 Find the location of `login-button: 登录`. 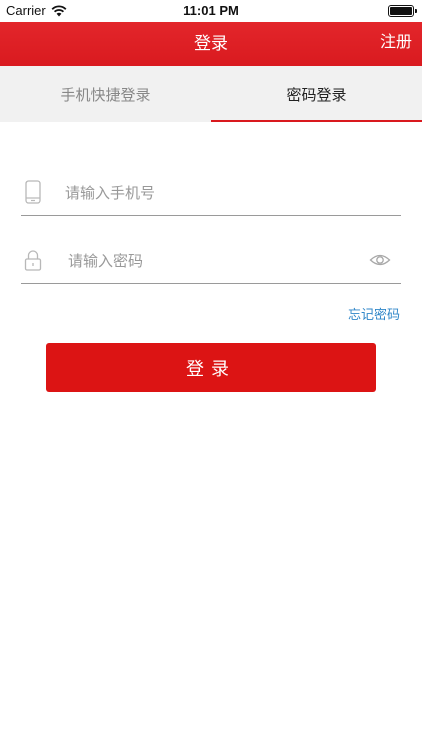

login-button: 登录 is located at coordinates (211, 367).